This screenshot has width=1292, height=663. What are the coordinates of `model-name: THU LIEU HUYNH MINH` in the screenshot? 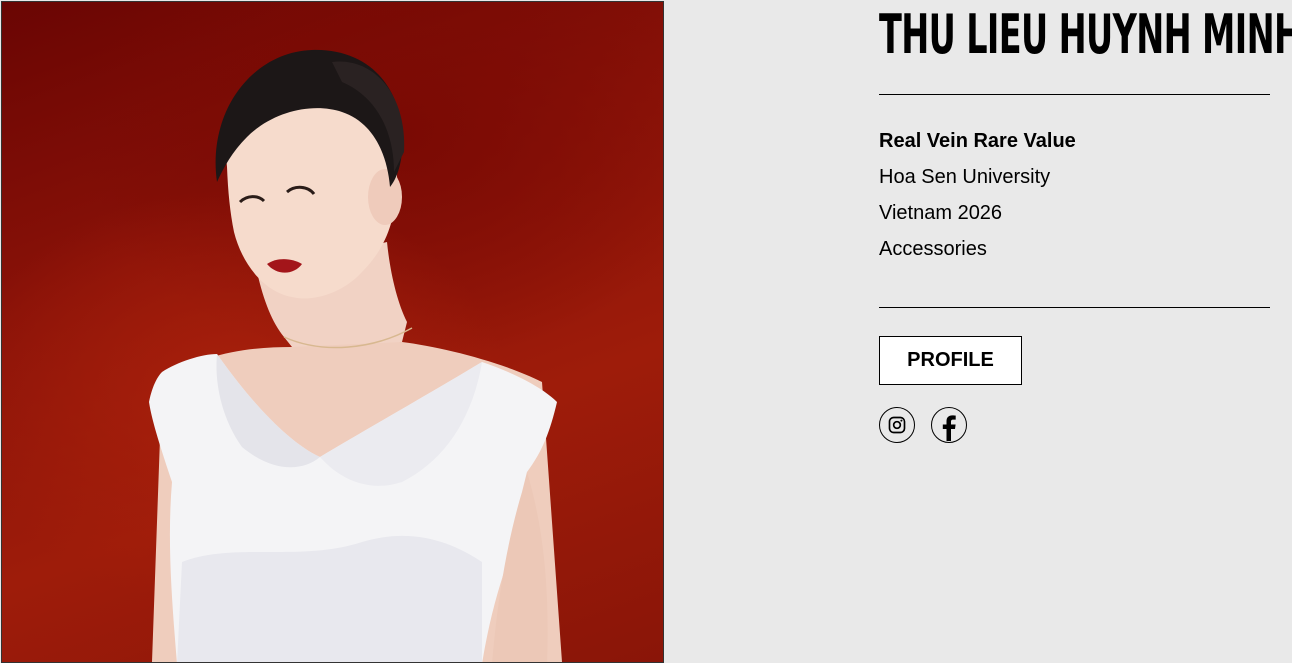 It's located at (1085, 34).